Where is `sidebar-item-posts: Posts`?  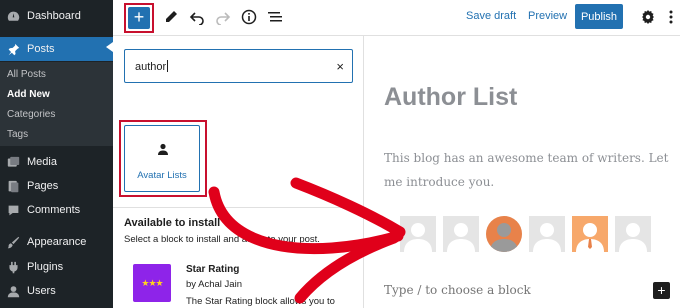 sidebar-item-posts: Posts is located at coordinates (56, 49).